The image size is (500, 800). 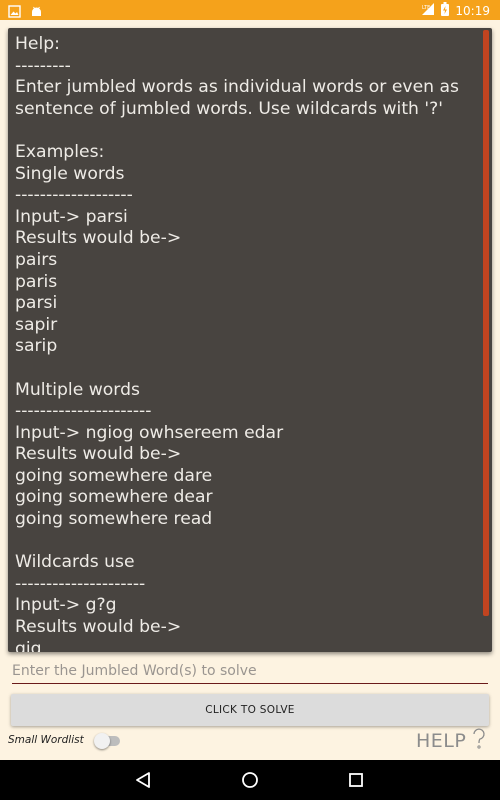 I want to click on question-mark-icon, so click(x=479, y=741).